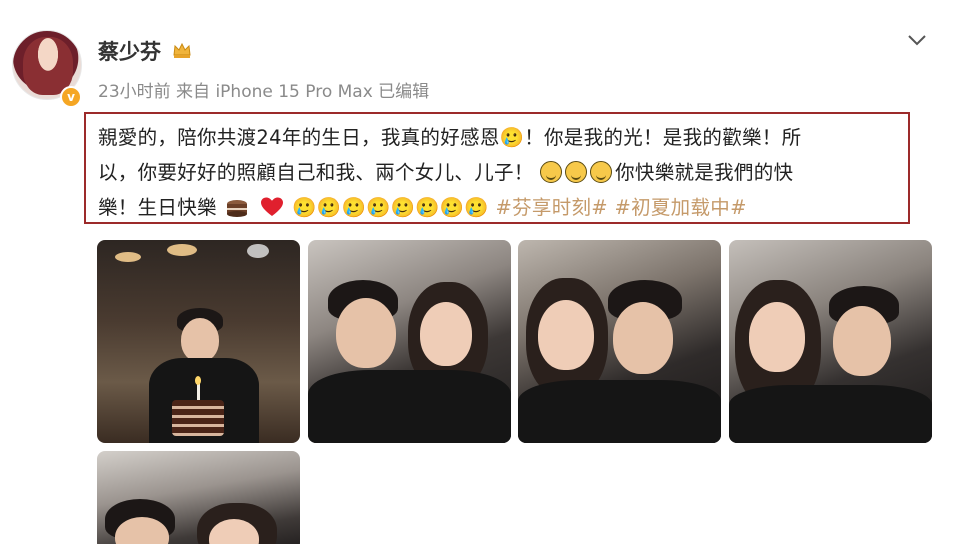  Describe the element at coordinates (271, 206) in the screenshot. I see `heart-icon` at that location.